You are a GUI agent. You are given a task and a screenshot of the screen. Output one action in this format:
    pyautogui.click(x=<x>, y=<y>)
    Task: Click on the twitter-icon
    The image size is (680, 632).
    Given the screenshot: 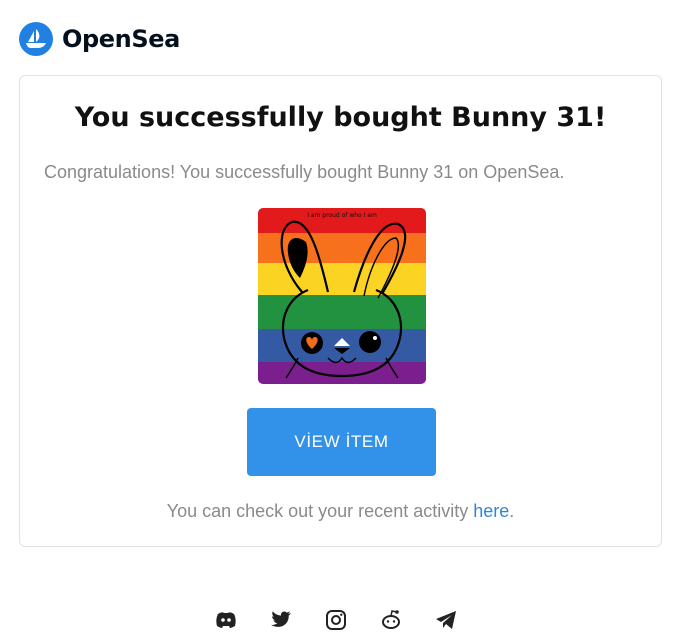 What is the action you would take?
    pyautogui.click(x=281, y=620)
    